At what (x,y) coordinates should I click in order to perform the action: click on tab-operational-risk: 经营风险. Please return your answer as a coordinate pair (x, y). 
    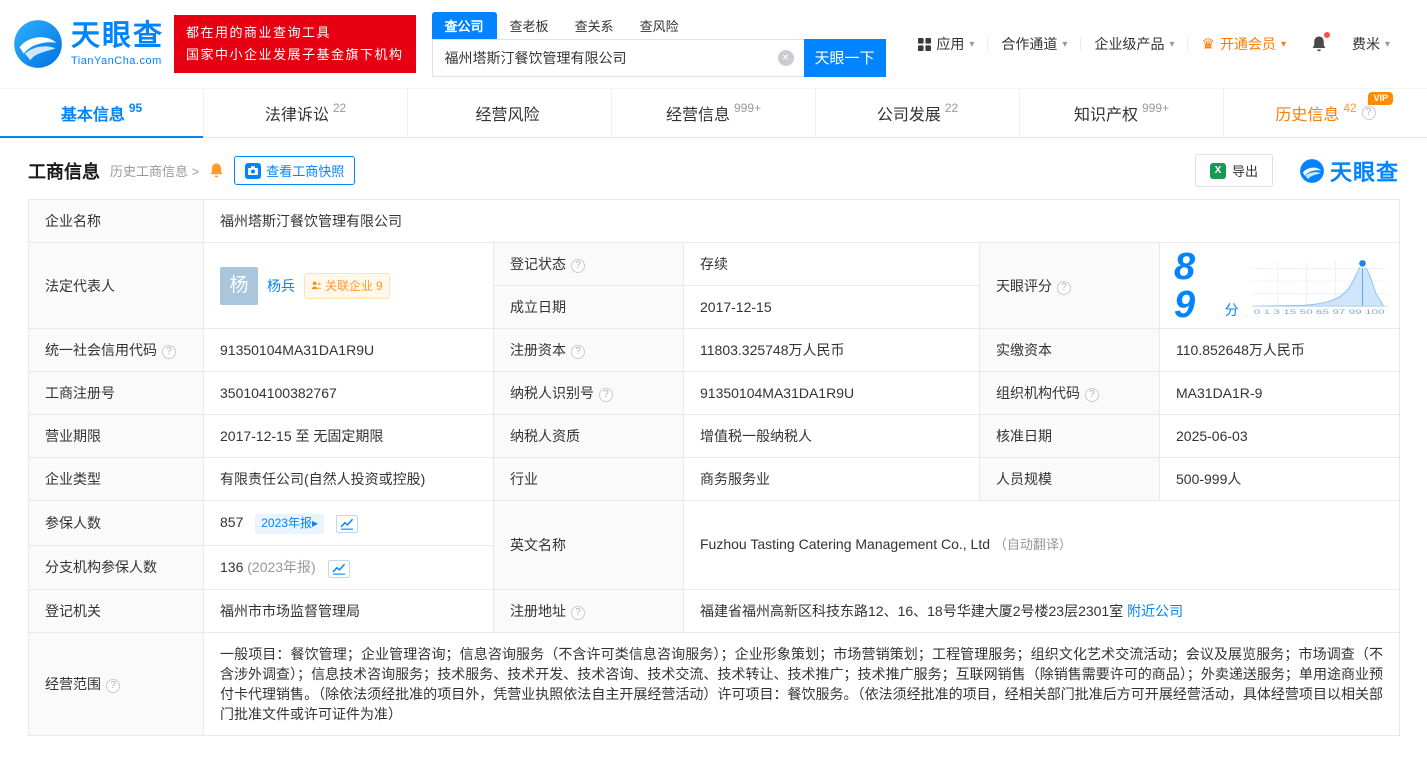
    Looking at the image, I should click on (510, 113).